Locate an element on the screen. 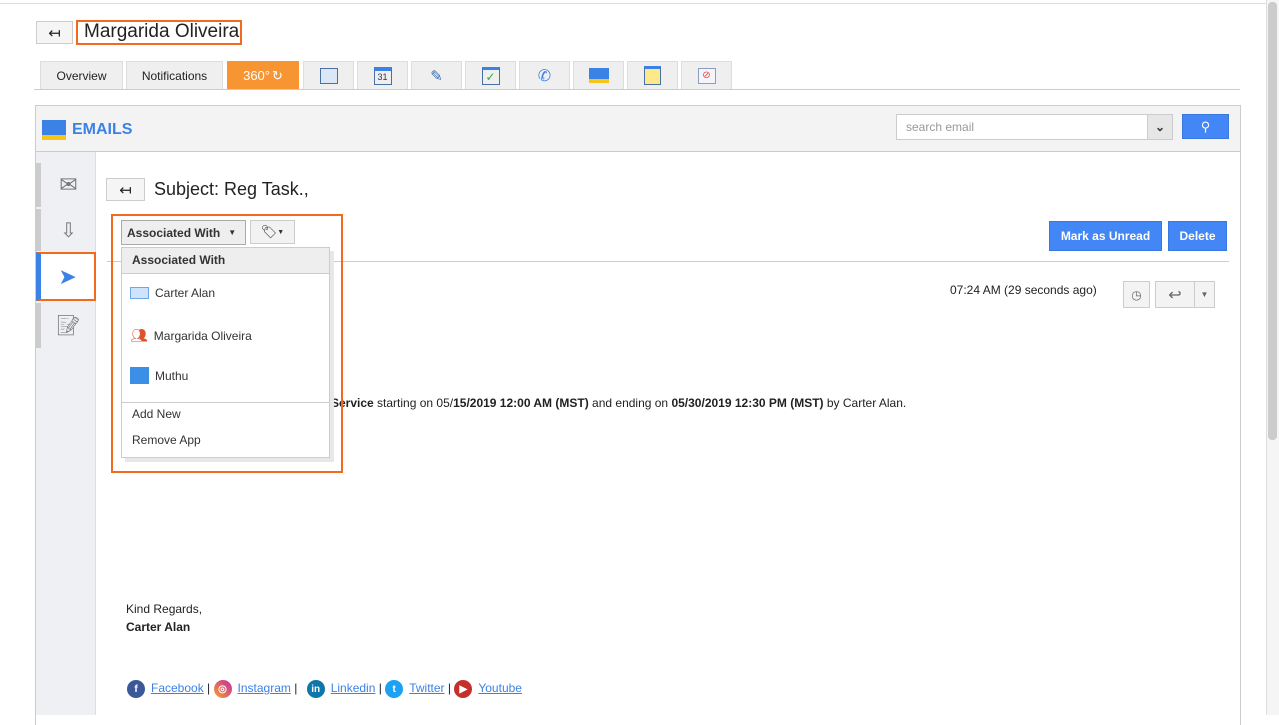 The image size is (1279, 725). sidebar-item-sent: ➤ is located at coordinates (66, 276).